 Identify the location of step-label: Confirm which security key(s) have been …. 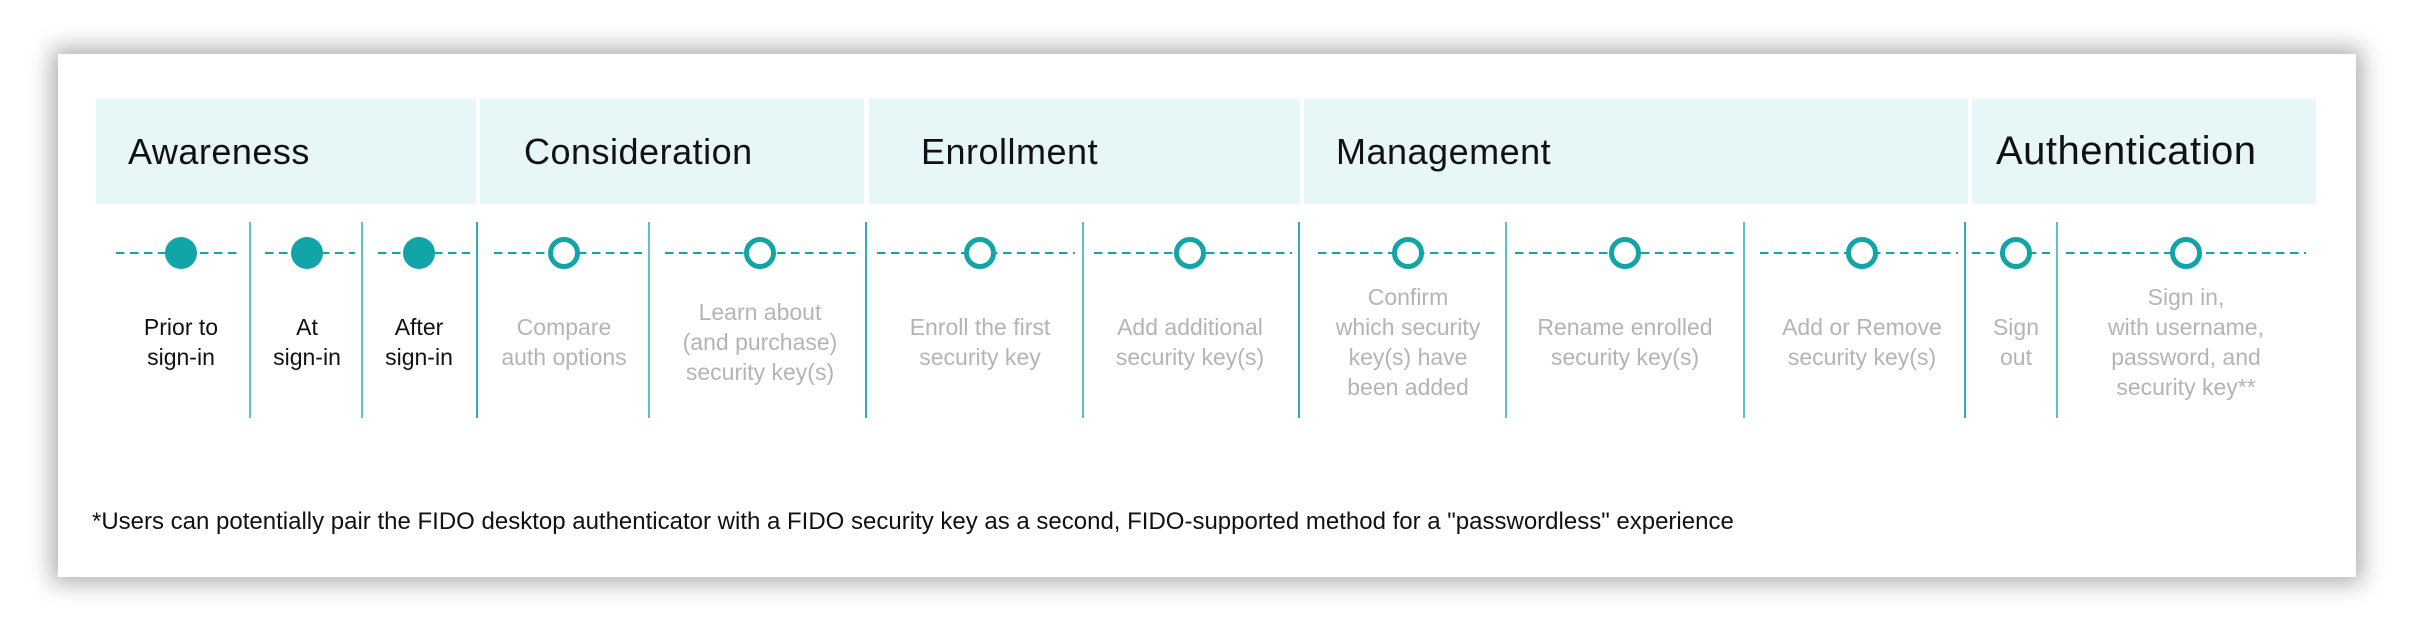
(1408, 342).